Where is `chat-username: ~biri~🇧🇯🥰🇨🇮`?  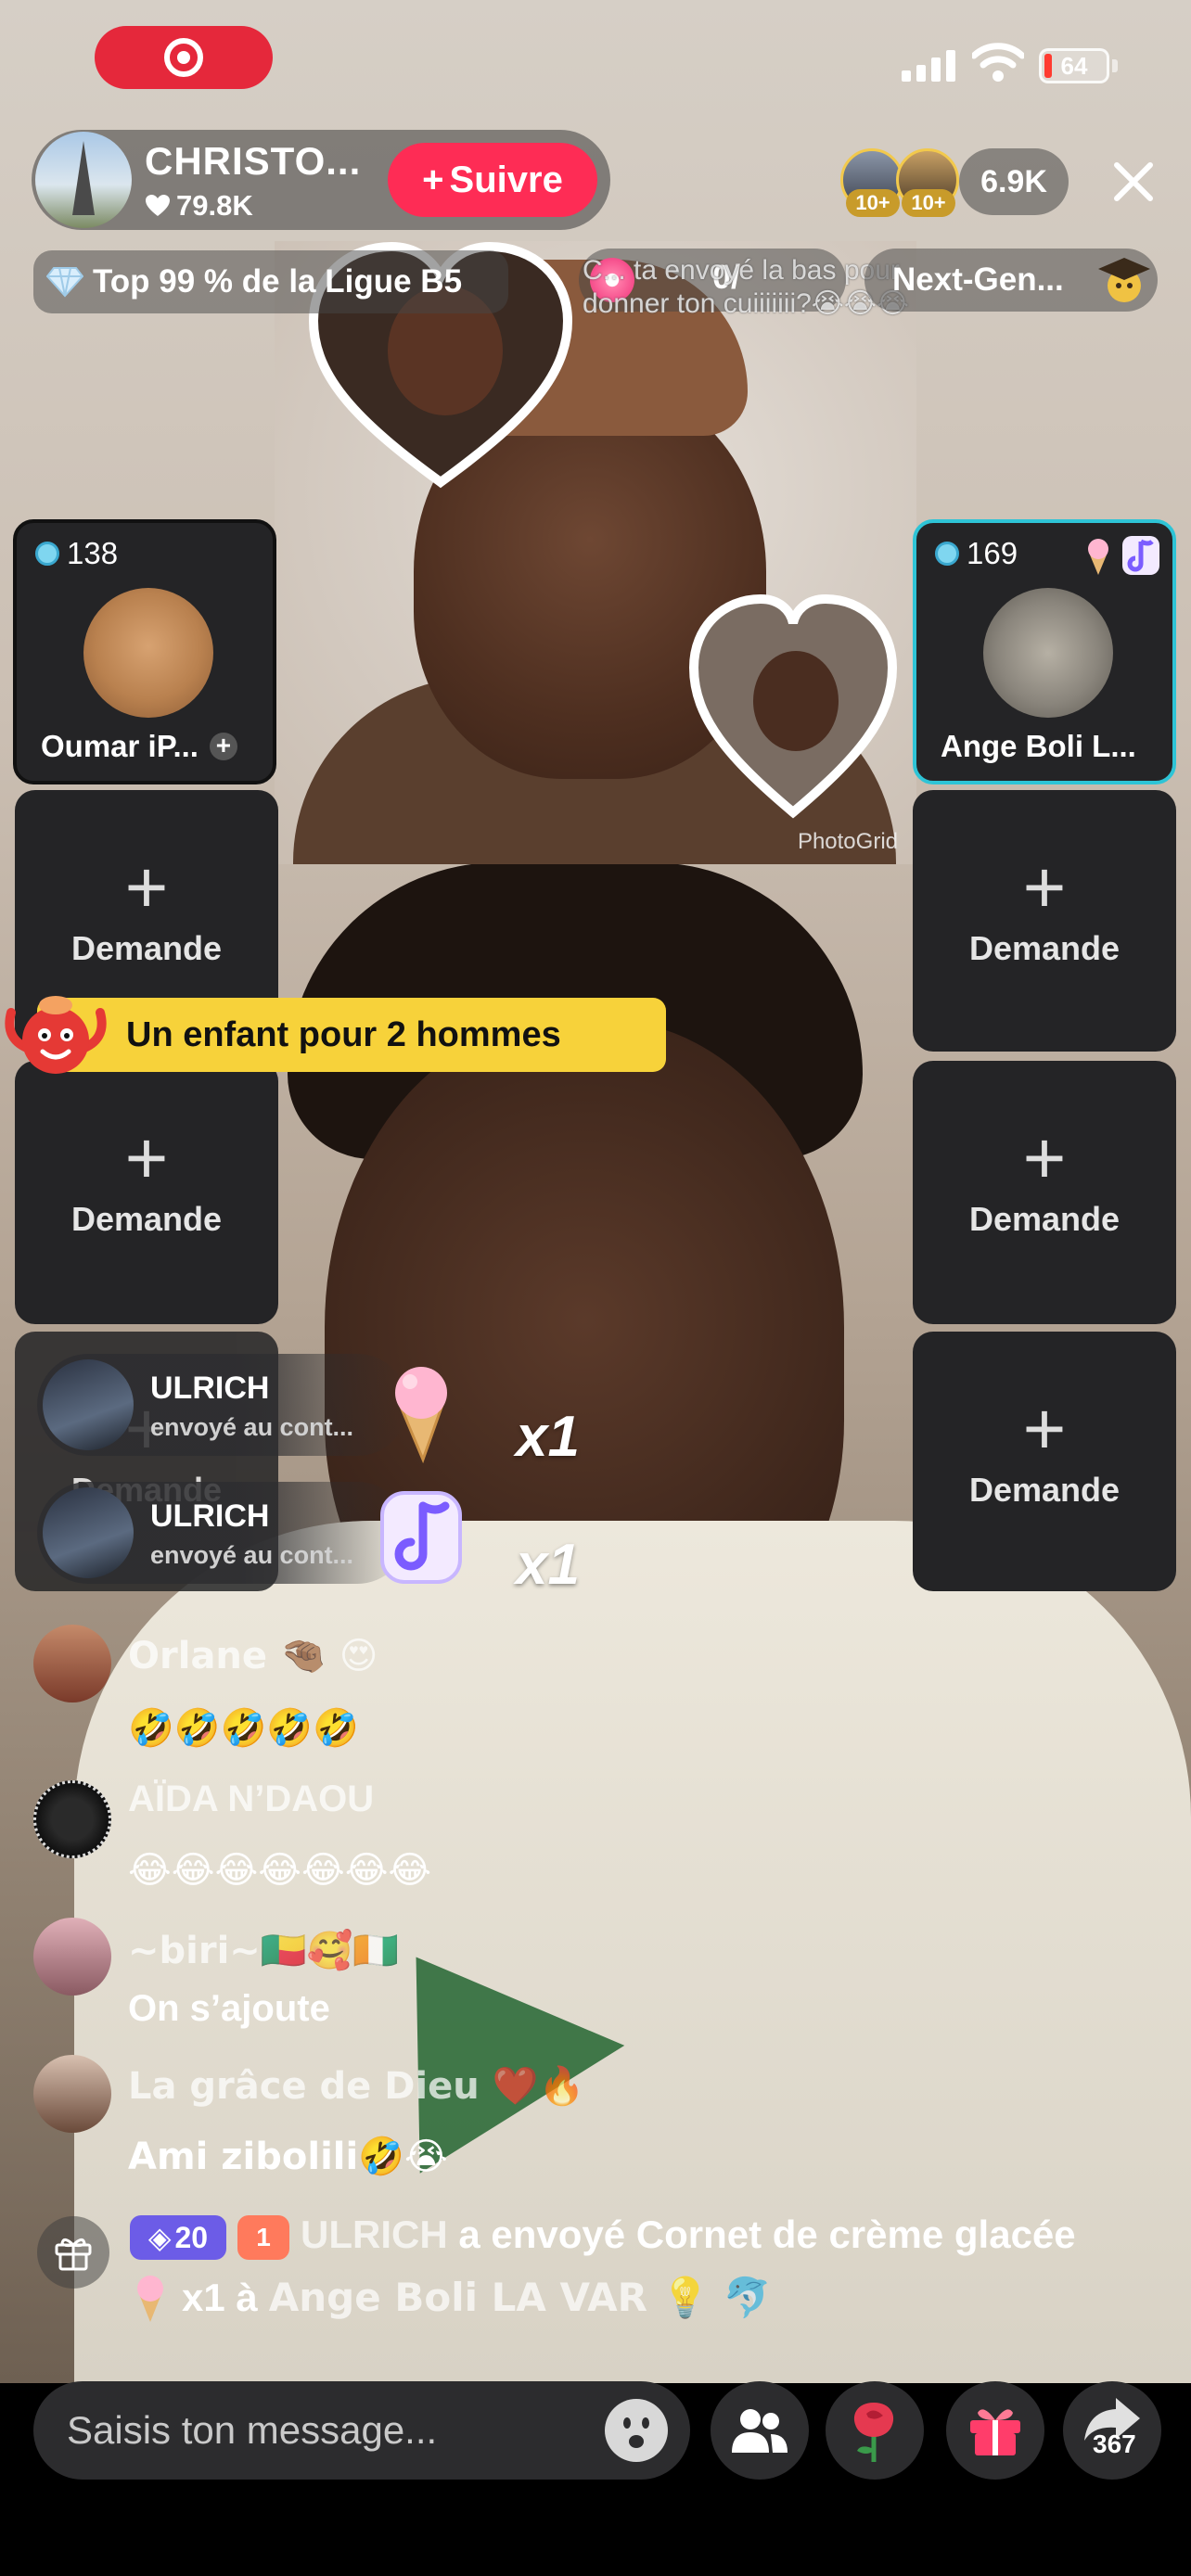 chat-username: ~biri~🇧🇯🥰🇨🇮 is located at coordinates (263, 1951).